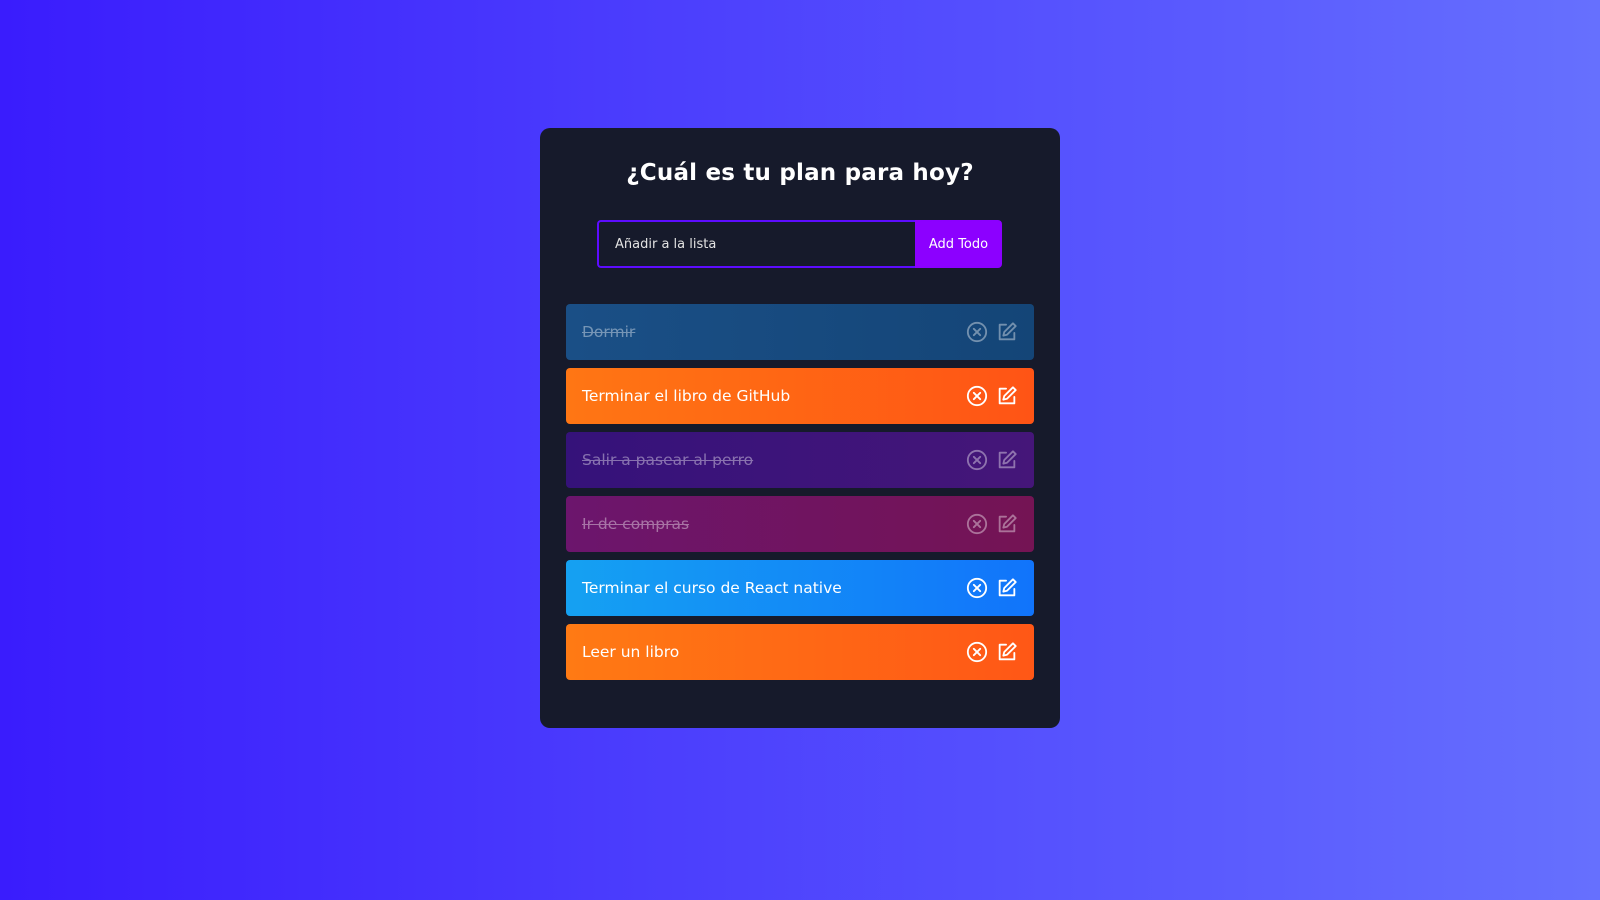 Image resolution: width=1600 pixels, height=900 pixels. Describe the element at coordinates (712, 588) in the screenshot. I see `todo-text: Terminar el curso de React native` at that location.